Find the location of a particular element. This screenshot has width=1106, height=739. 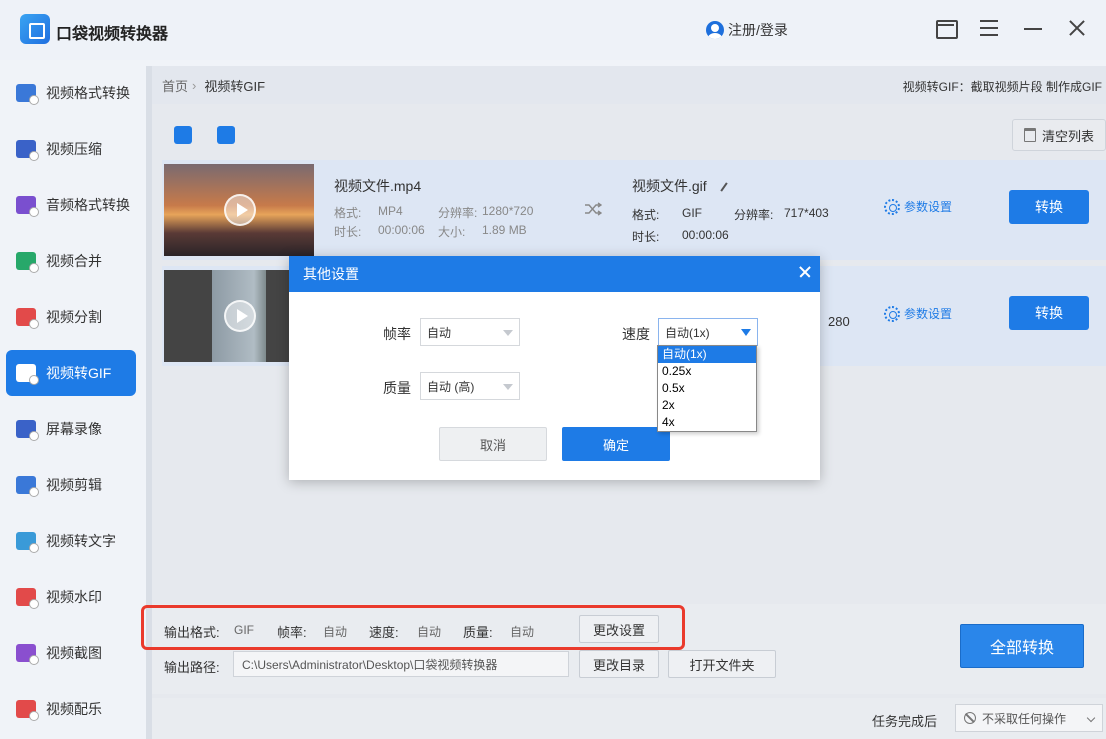

clear-list-label: 清空列表 is located at coordinates (1067, 136).